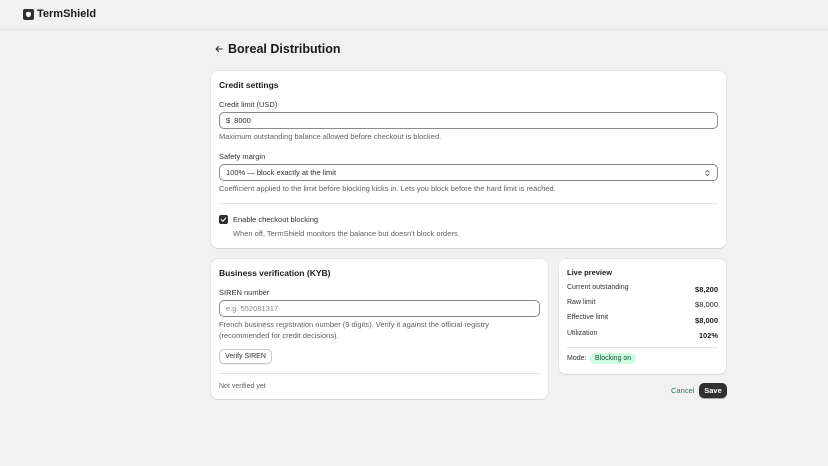 The height and width of the screenshot is (466, 828). I want to click on checkout-blocking-checkbox, so click(223, 219).